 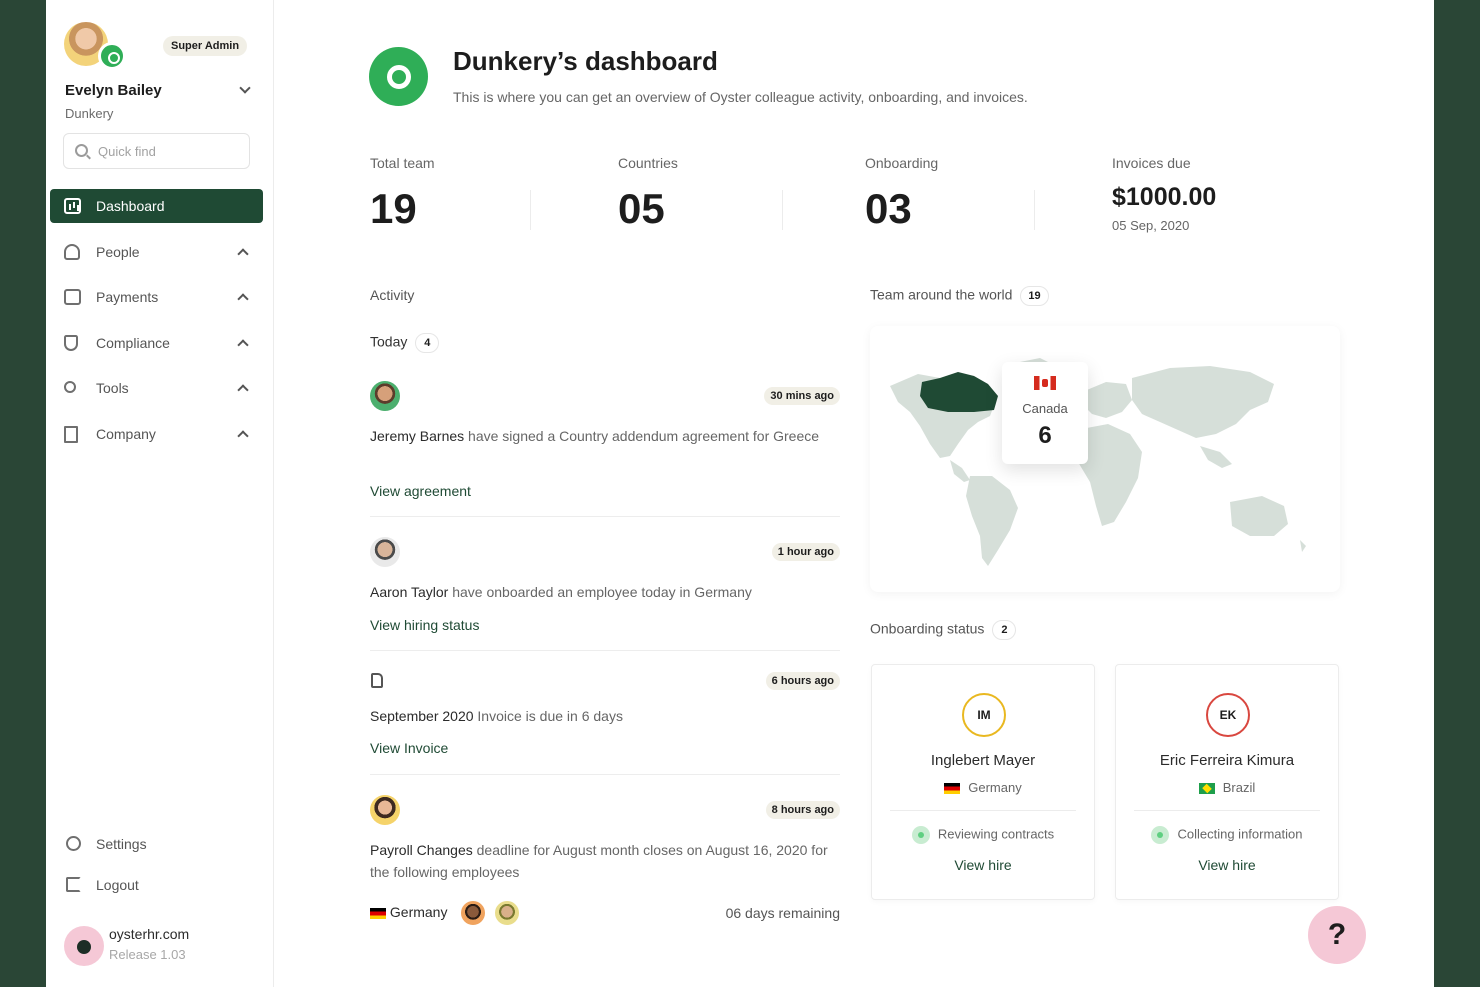 I want to click on australia-region, so click(x=1259, y=516).